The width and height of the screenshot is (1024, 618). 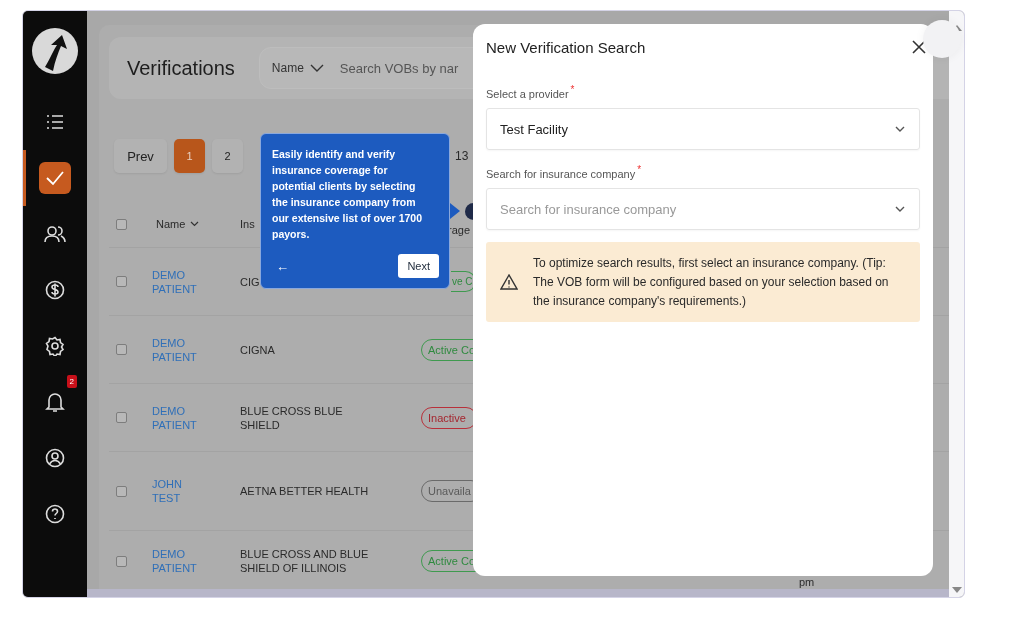 What do you see at coordinates (55, 178) in the screenshot?
I see `checkmark-icon` at bounding box center [55, 178].